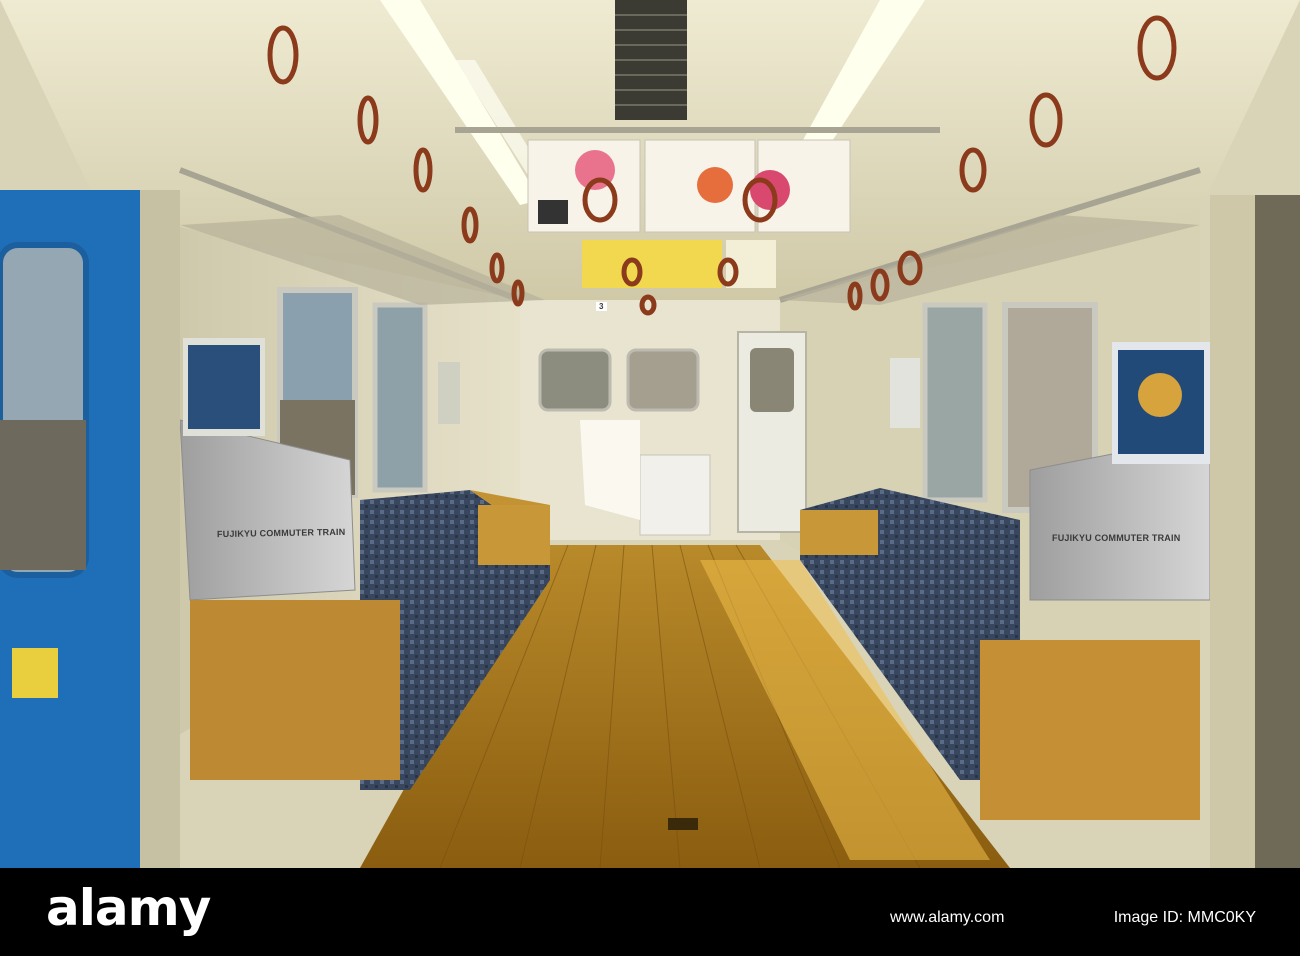 The width and height of the screenshot is (1300, 956). Describe the element at coordinates (1116, 538) in the screenshot. I see `partition-sign-right: FUJIKYU COMMUTER TRAIN` at that location.